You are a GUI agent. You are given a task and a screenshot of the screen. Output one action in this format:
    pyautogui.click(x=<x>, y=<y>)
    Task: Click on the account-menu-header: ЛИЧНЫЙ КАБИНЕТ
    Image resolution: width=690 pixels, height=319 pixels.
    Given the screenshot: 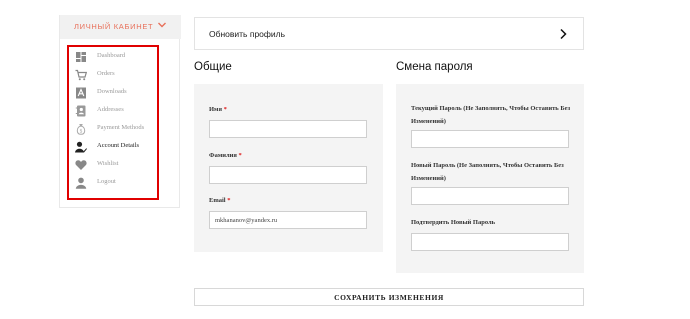 What is the action you would take?
    pyautogui.click(x=120, y=27)
    